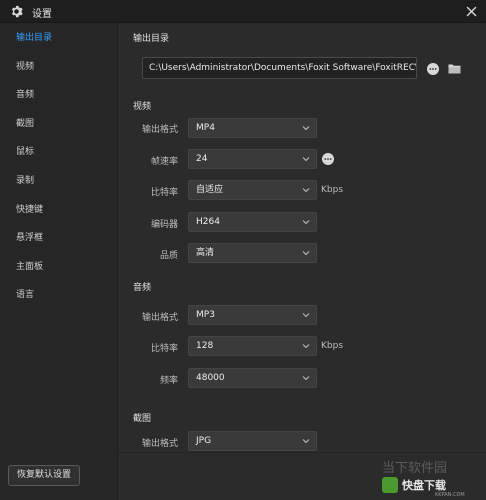  Describe the element at coordinates (454, 68) in the screenshot. I see `folder-icon` at that location.